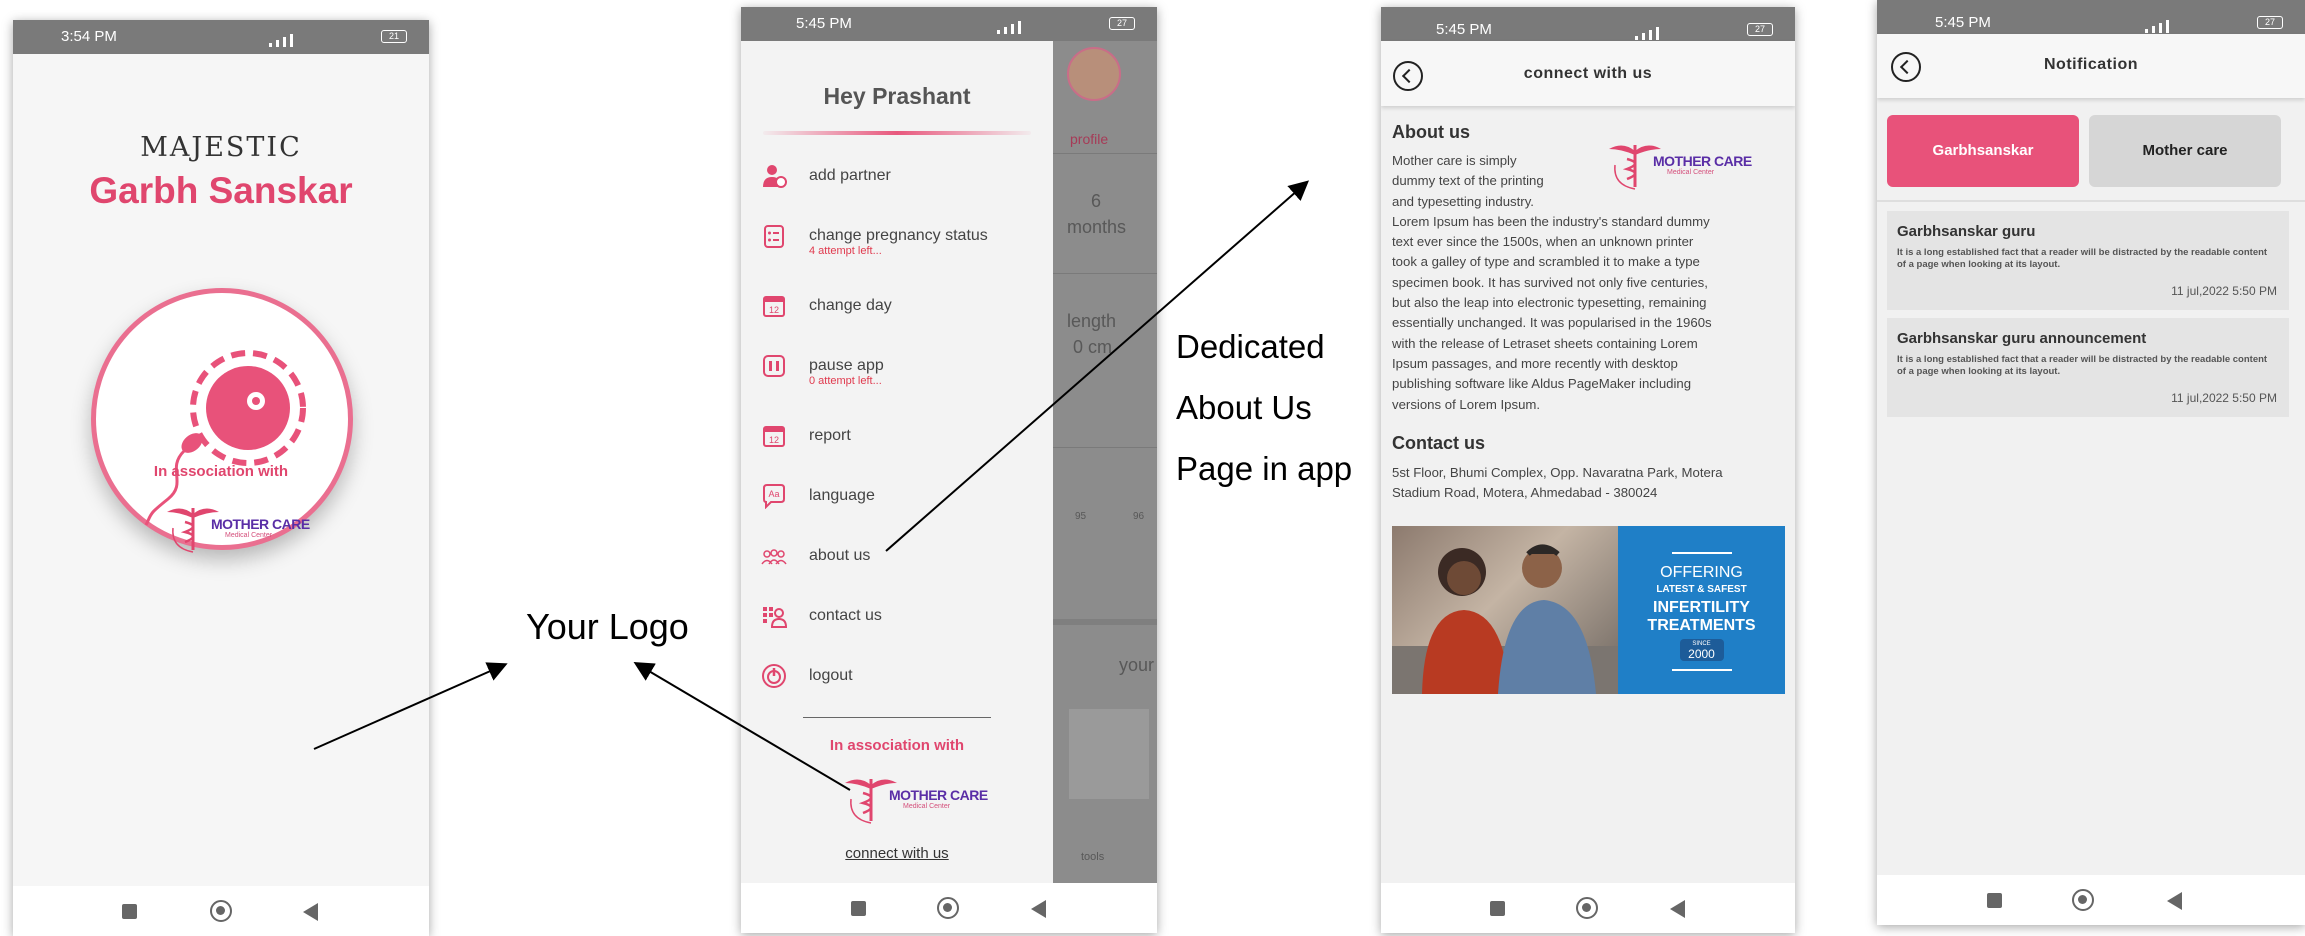 The image size is (2305, 936). What do you see at coordinates (1097, 366) in the screenshot?
I see `arrow-about-us` at bounding box center [1097, 366].